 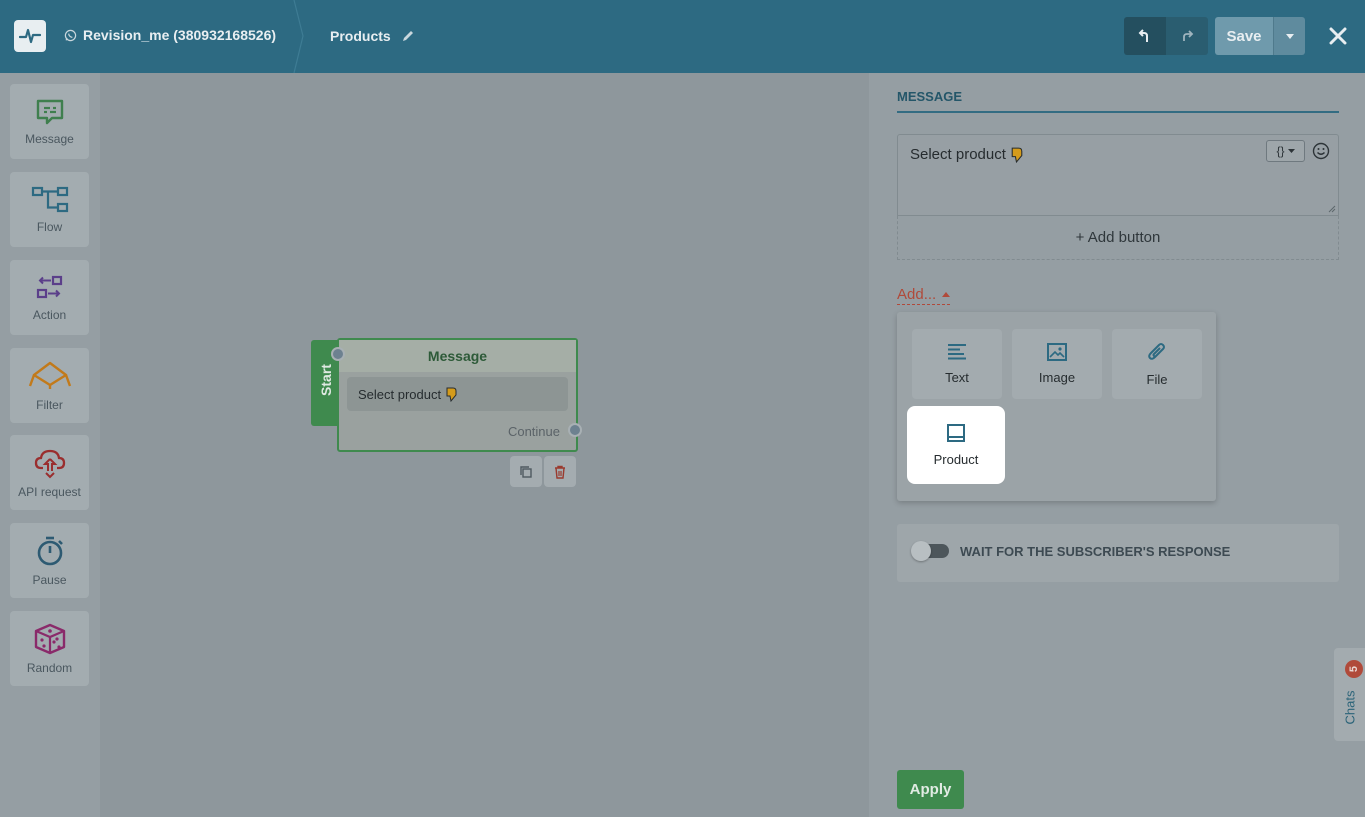 What do you see at coordinates (929, 96) in the screenshot?
I see `tab-message: MESSAGE` at bounding box center [929, 96].